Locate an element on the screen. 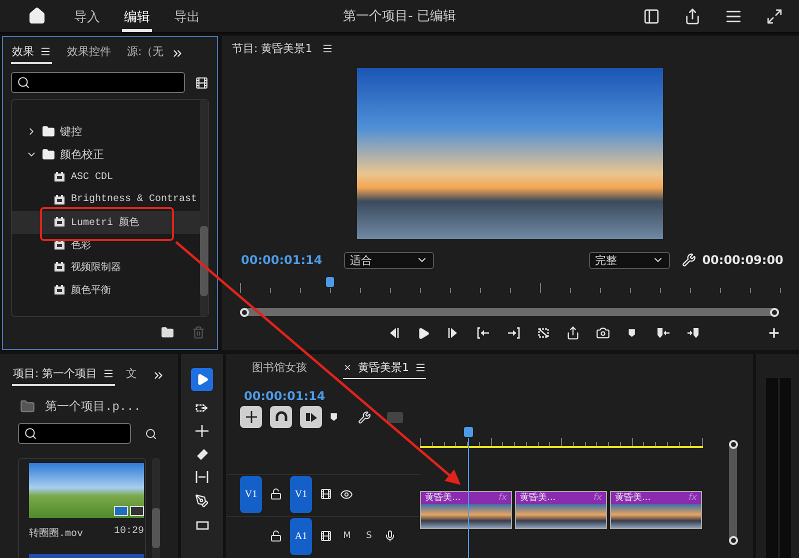  sequence-tab: 黄昏美景1 is located at coordinates (384, 367).